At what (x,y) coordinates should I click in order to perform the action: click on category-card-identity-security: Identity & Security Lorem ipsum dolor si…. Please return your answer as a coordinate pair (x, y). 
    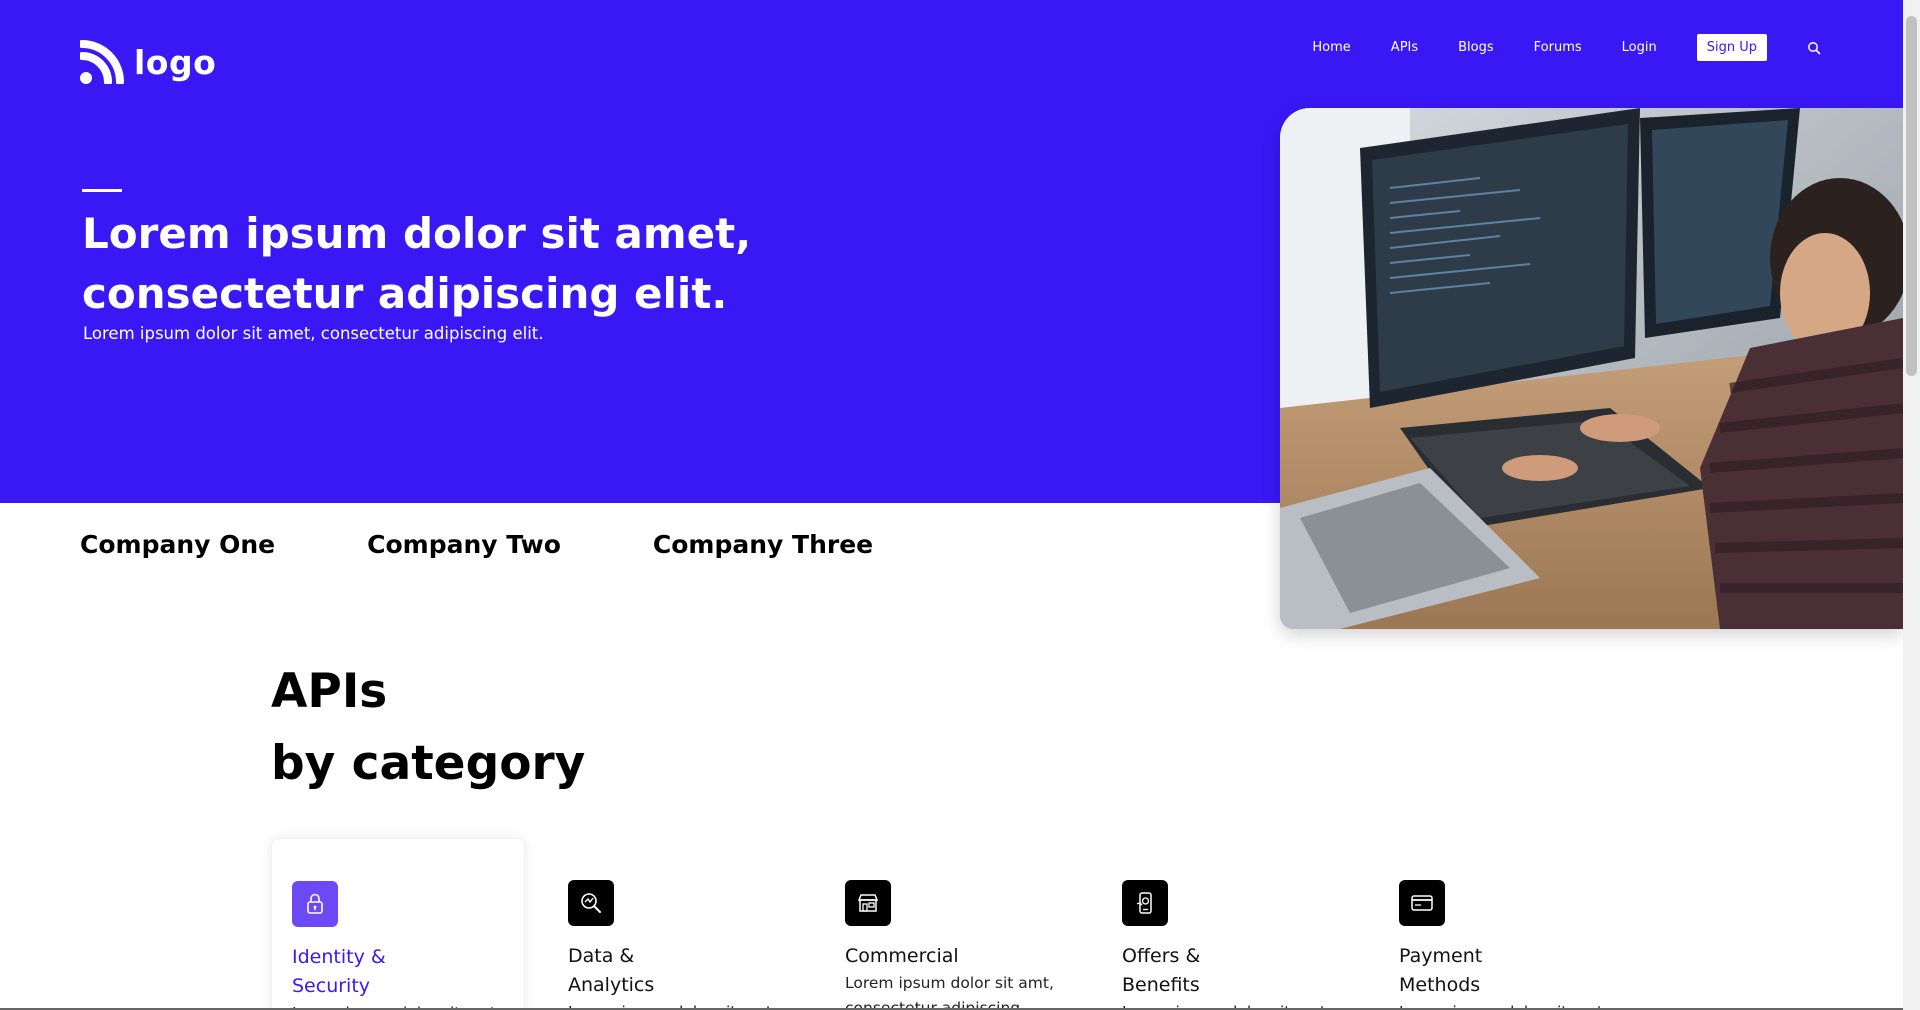
    Looking at the image, I should click on (398, 924).